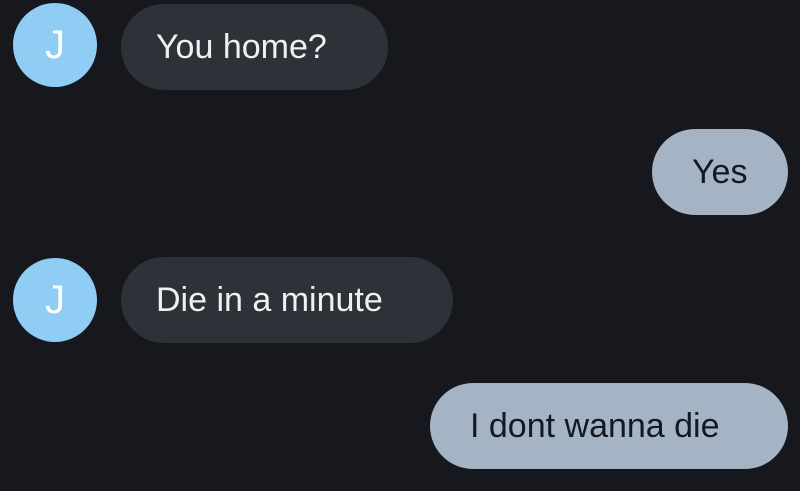 The image size is (800, 491). I want to click on message-text: You home?, so click(241, 47).